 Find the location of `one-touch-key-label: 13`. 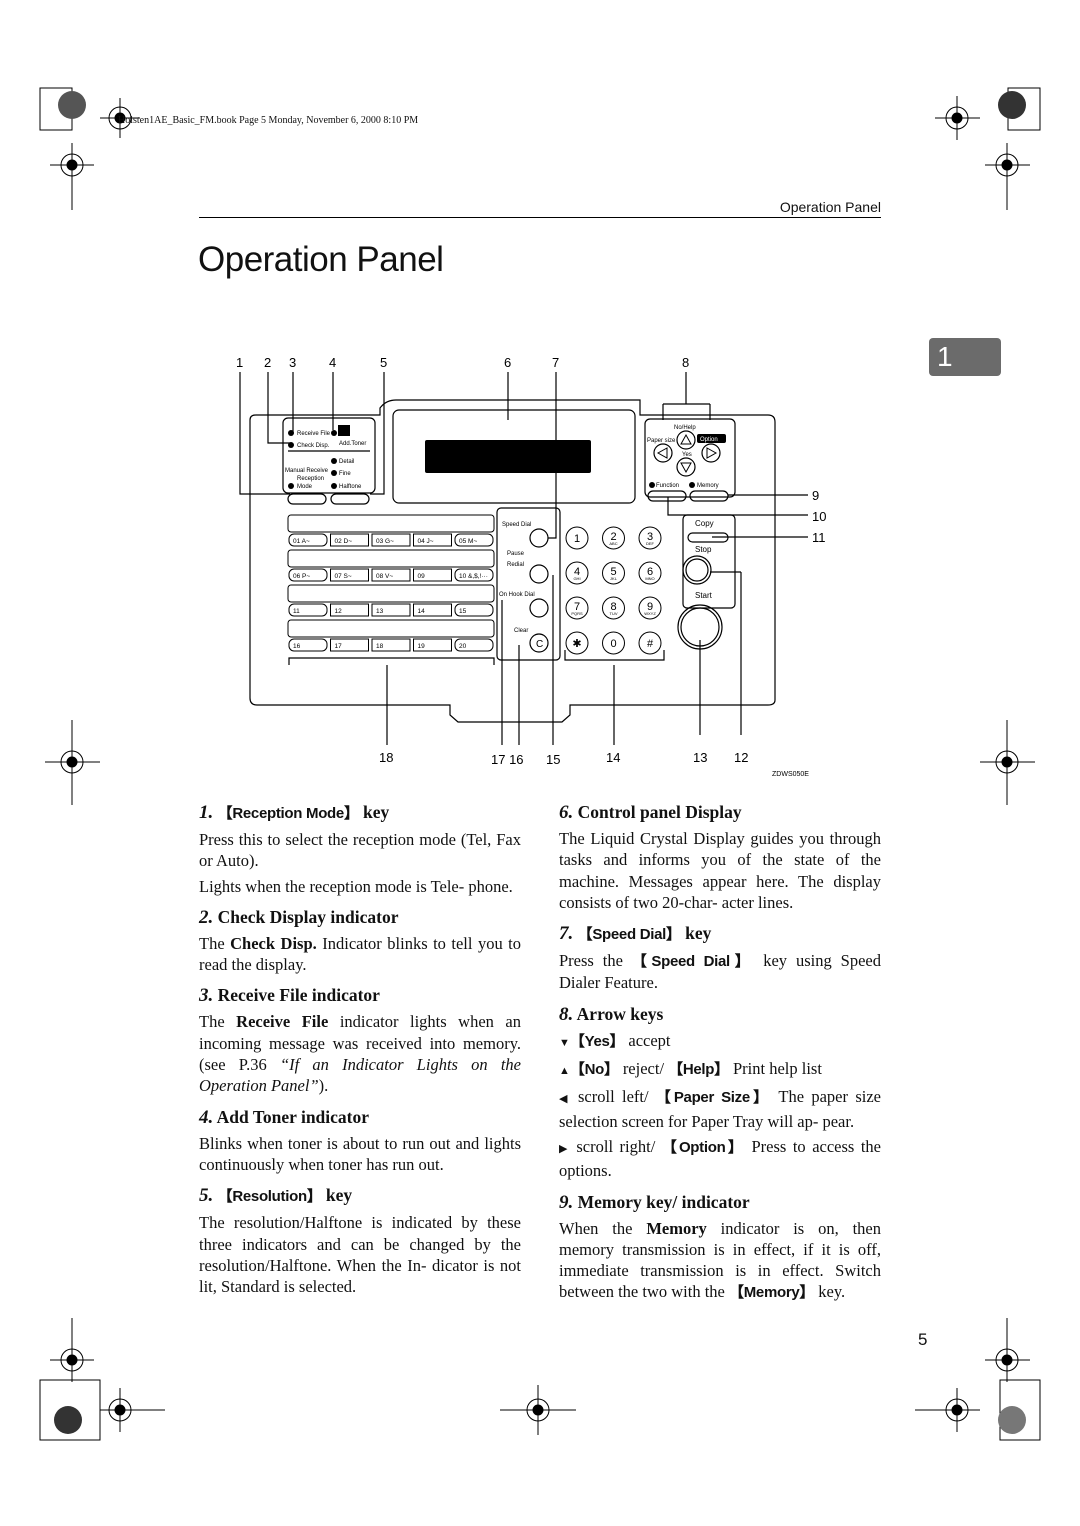

one-touch-key-label: 13 is located at coordinates (380, 611).